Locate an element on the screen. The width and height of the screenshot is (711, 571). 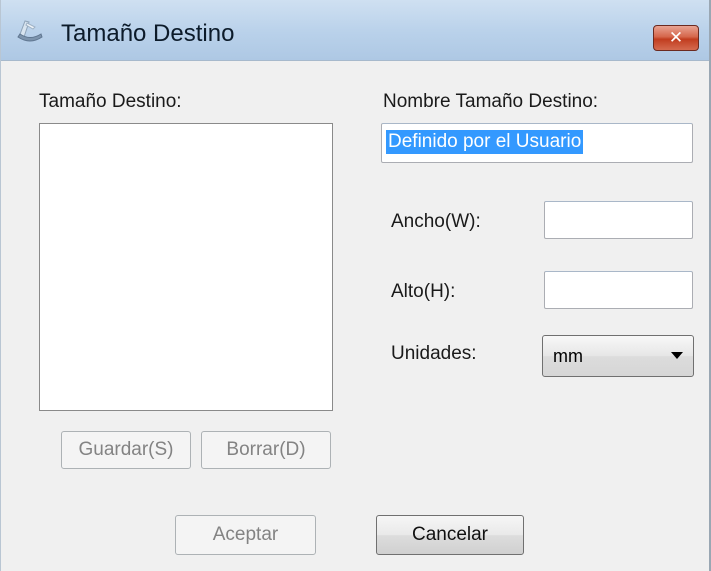
scanner-icon is located at coordinates (30, 30).